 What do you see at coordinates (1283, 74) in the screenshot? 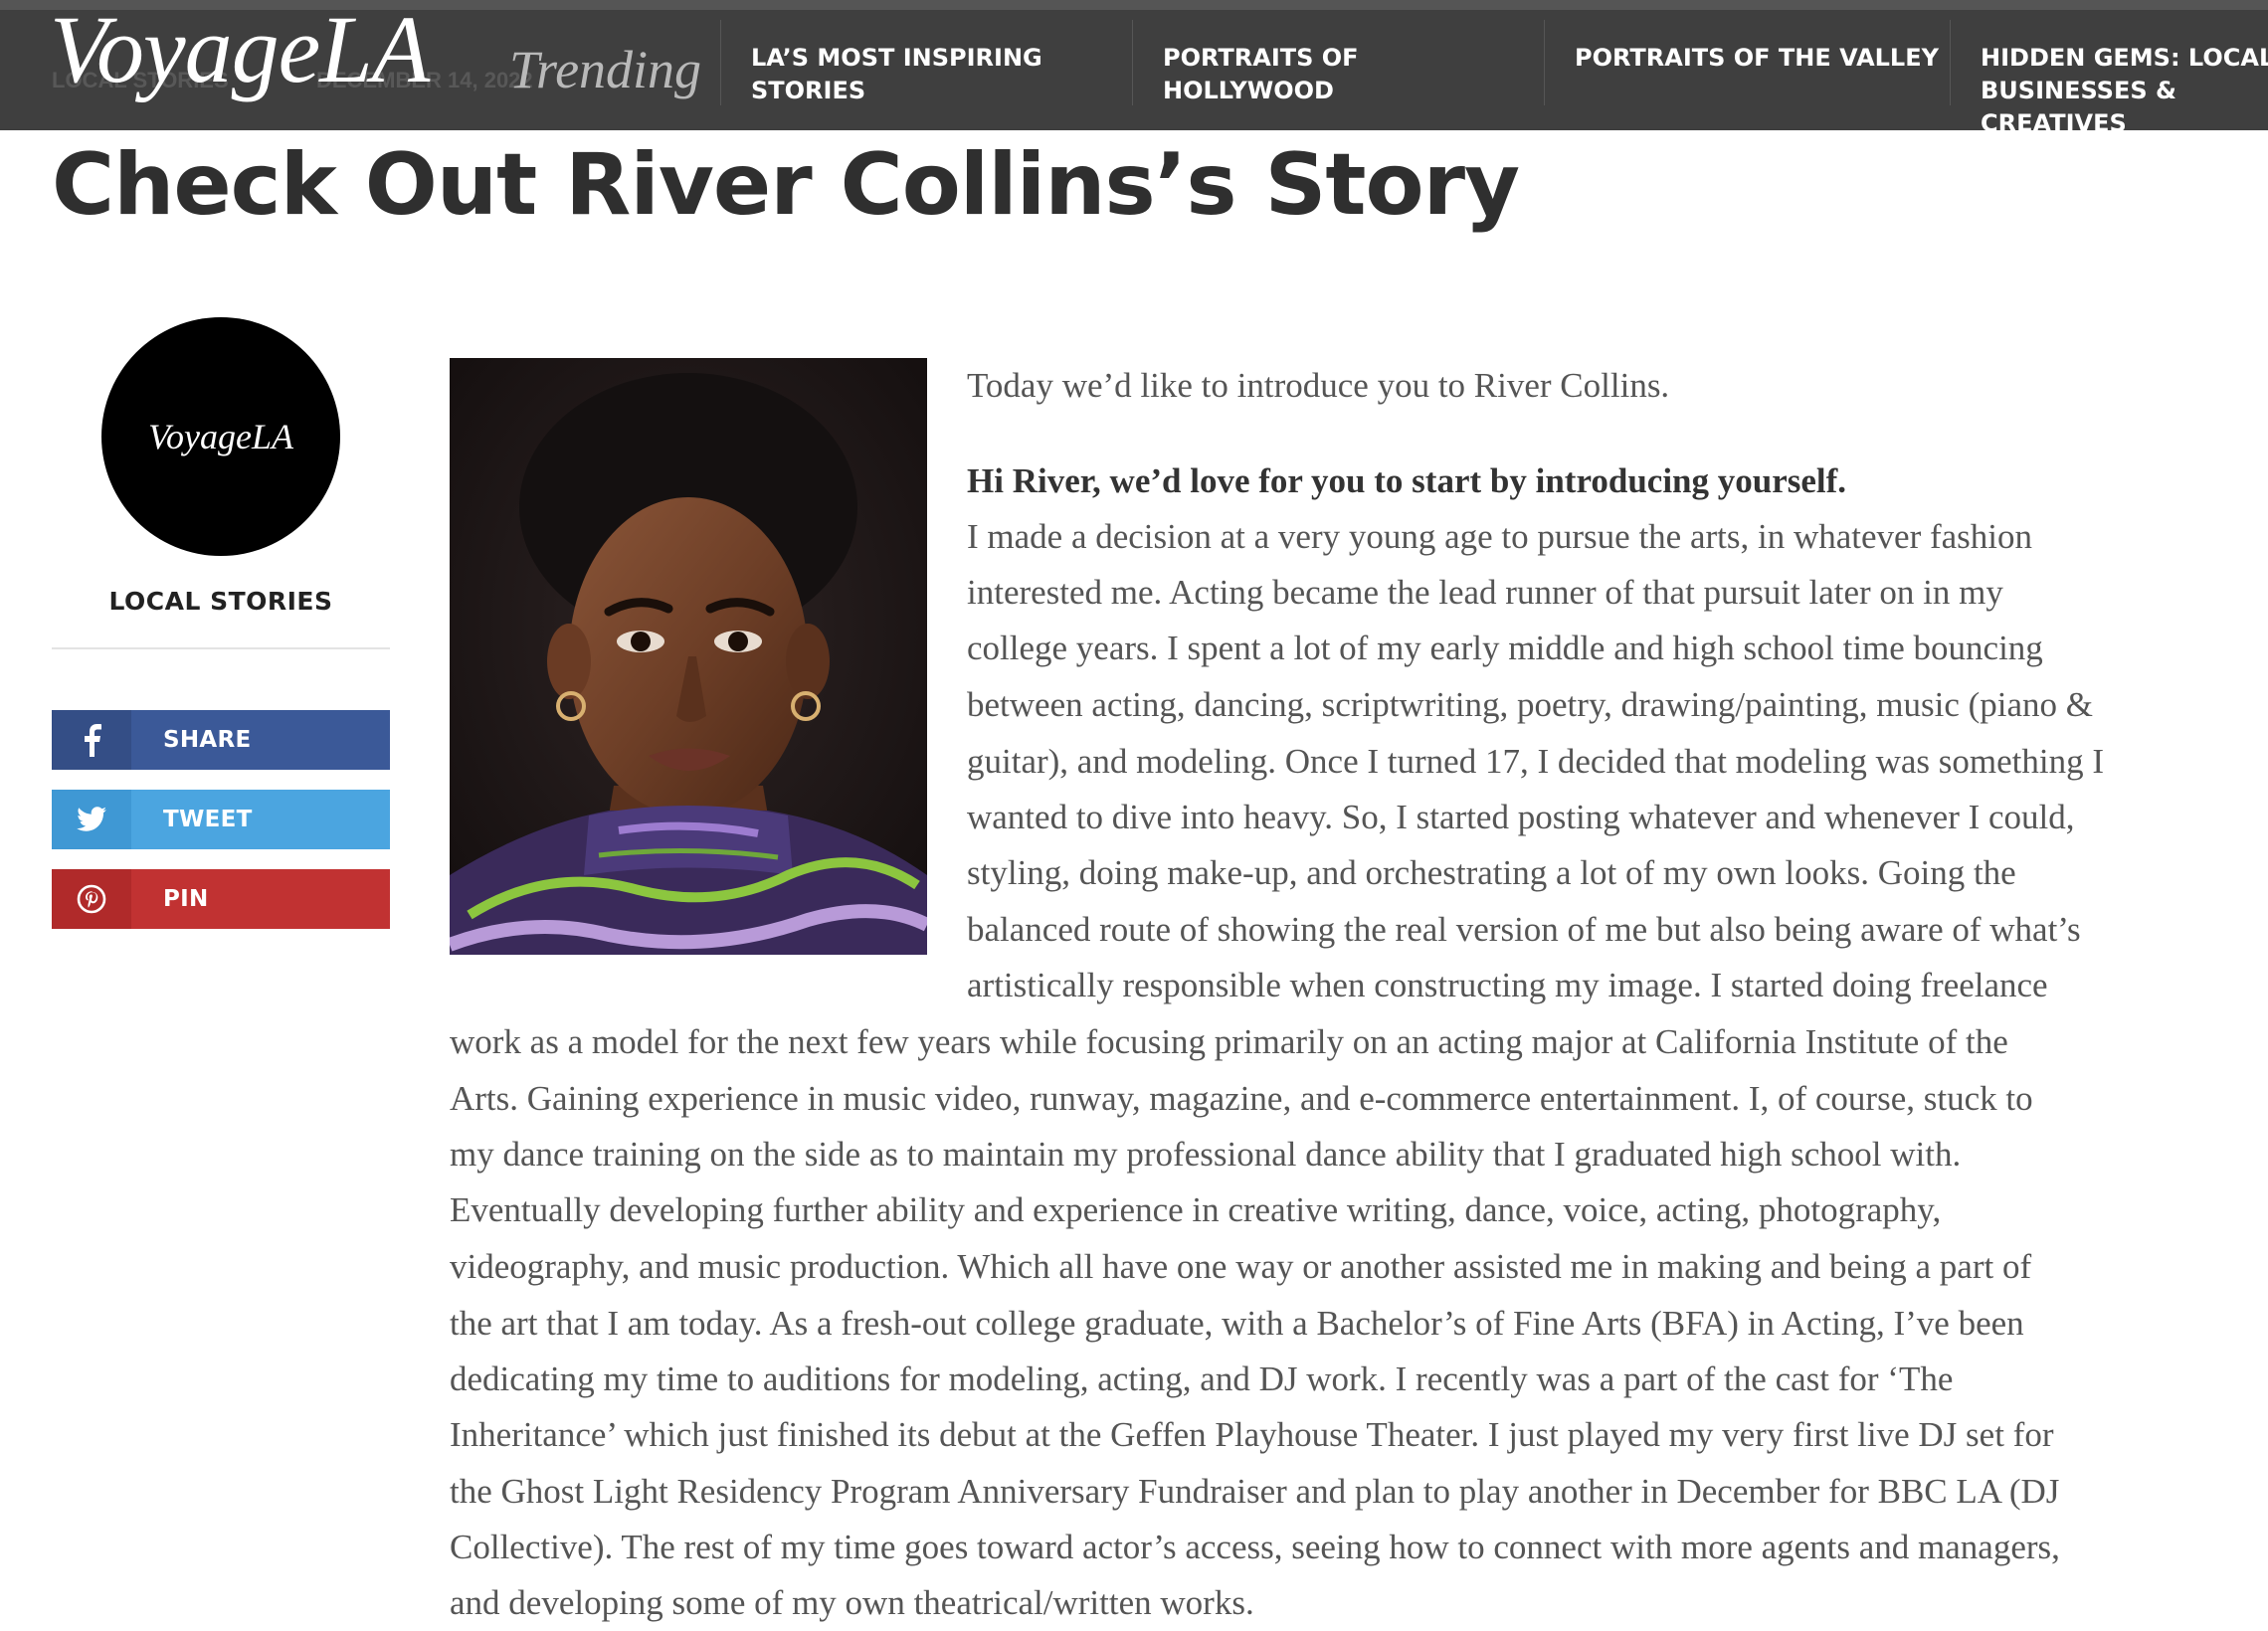
I see `nav-item-portraits-hollywood: PORTRAITS OF HOLLYWOOD` at bounding box center [1283, 74].